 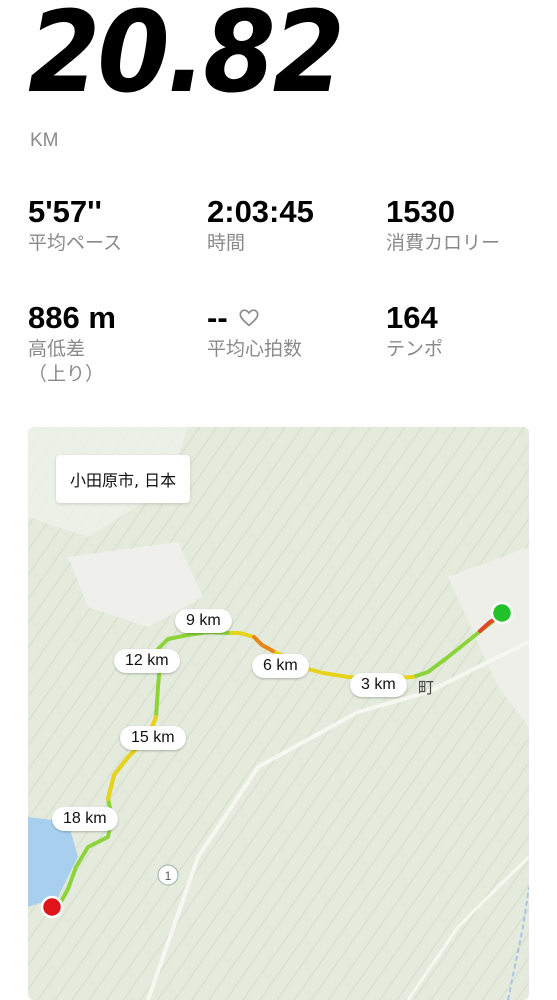 I want to click on calories-value: 1530, so click(x=420, y=211).